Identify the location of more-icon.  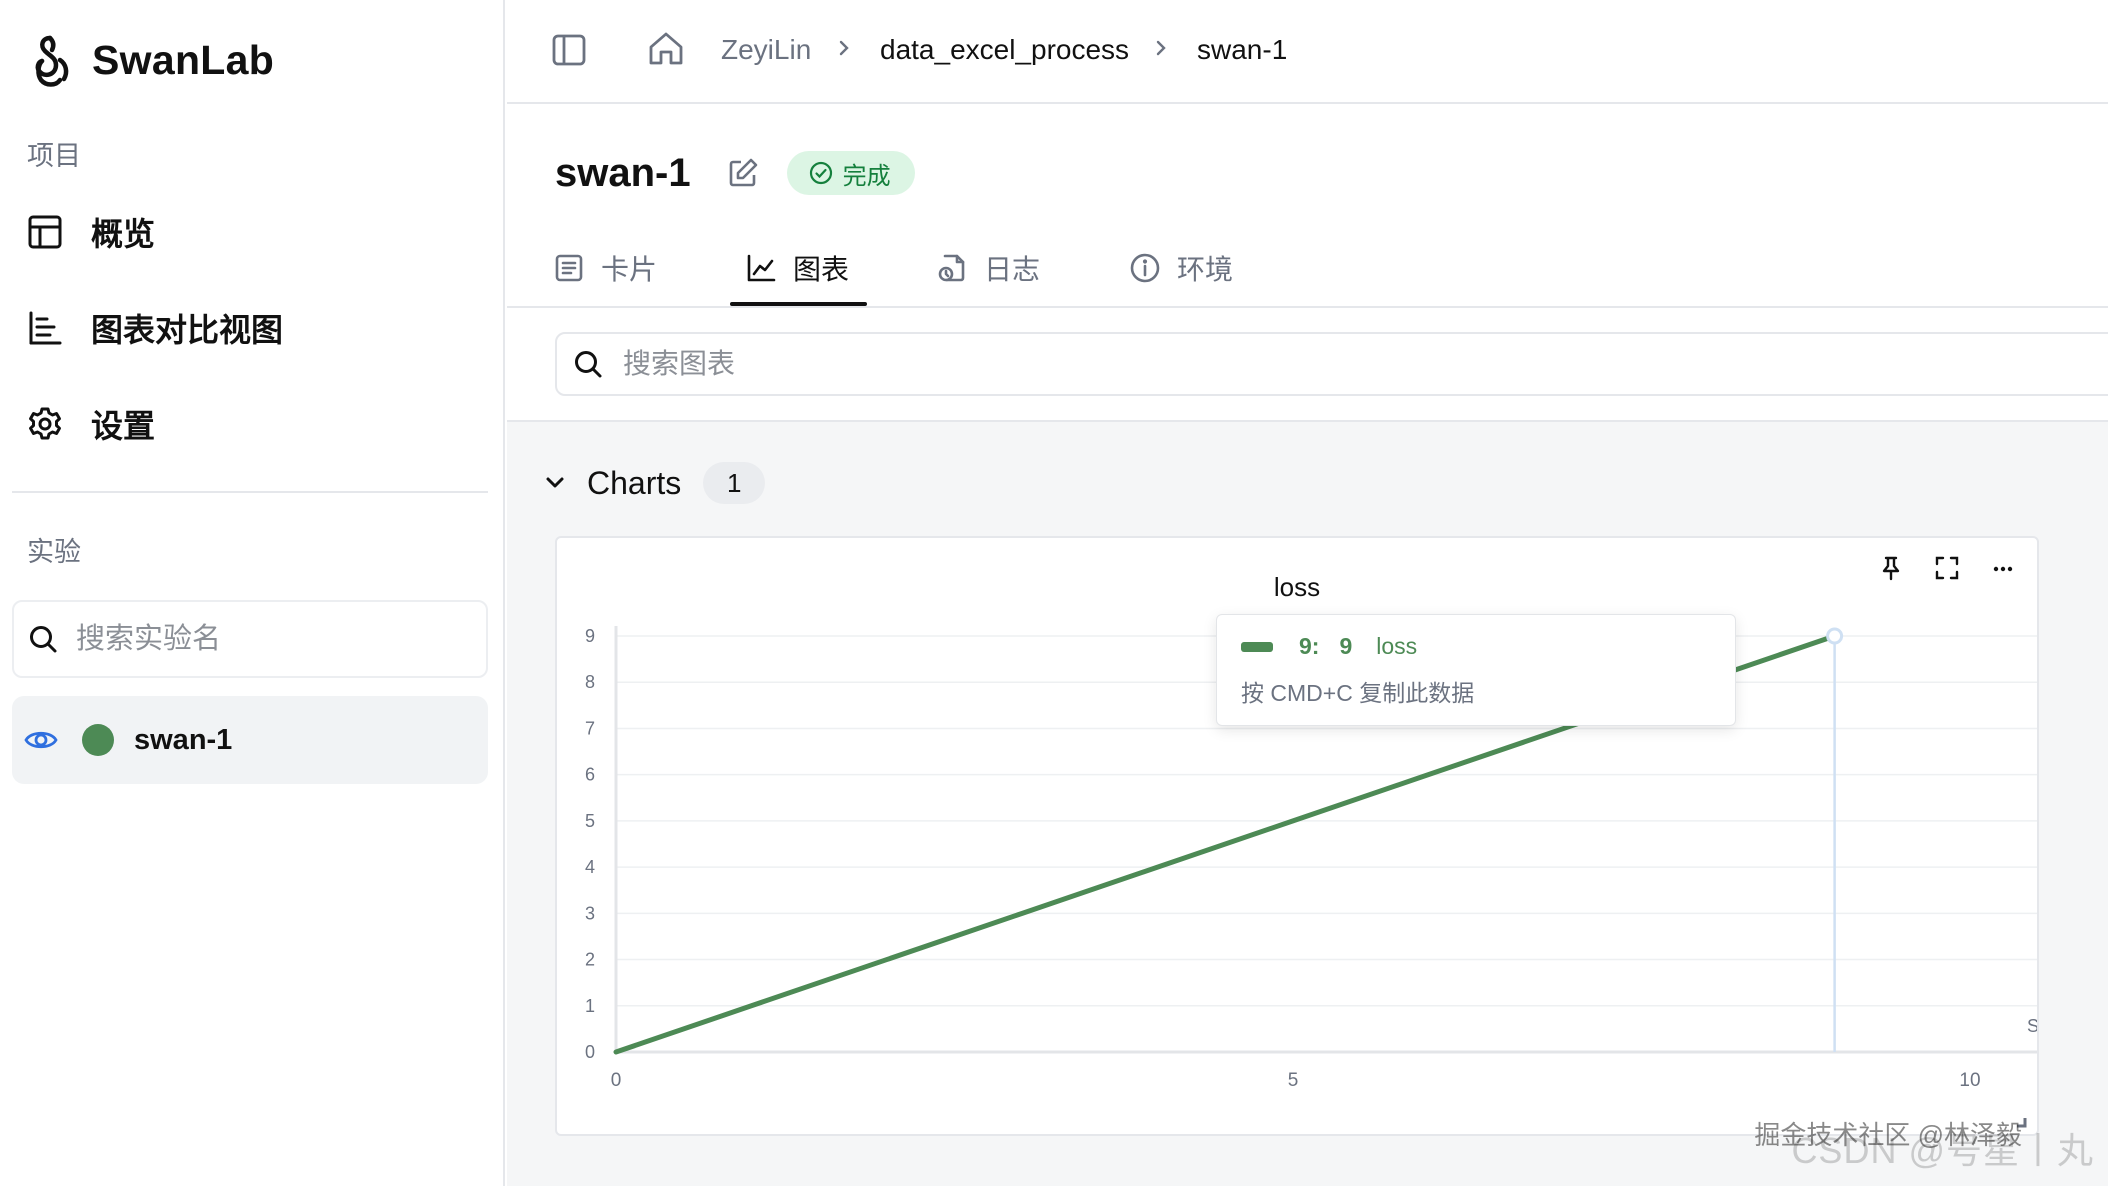
(2003, 568).